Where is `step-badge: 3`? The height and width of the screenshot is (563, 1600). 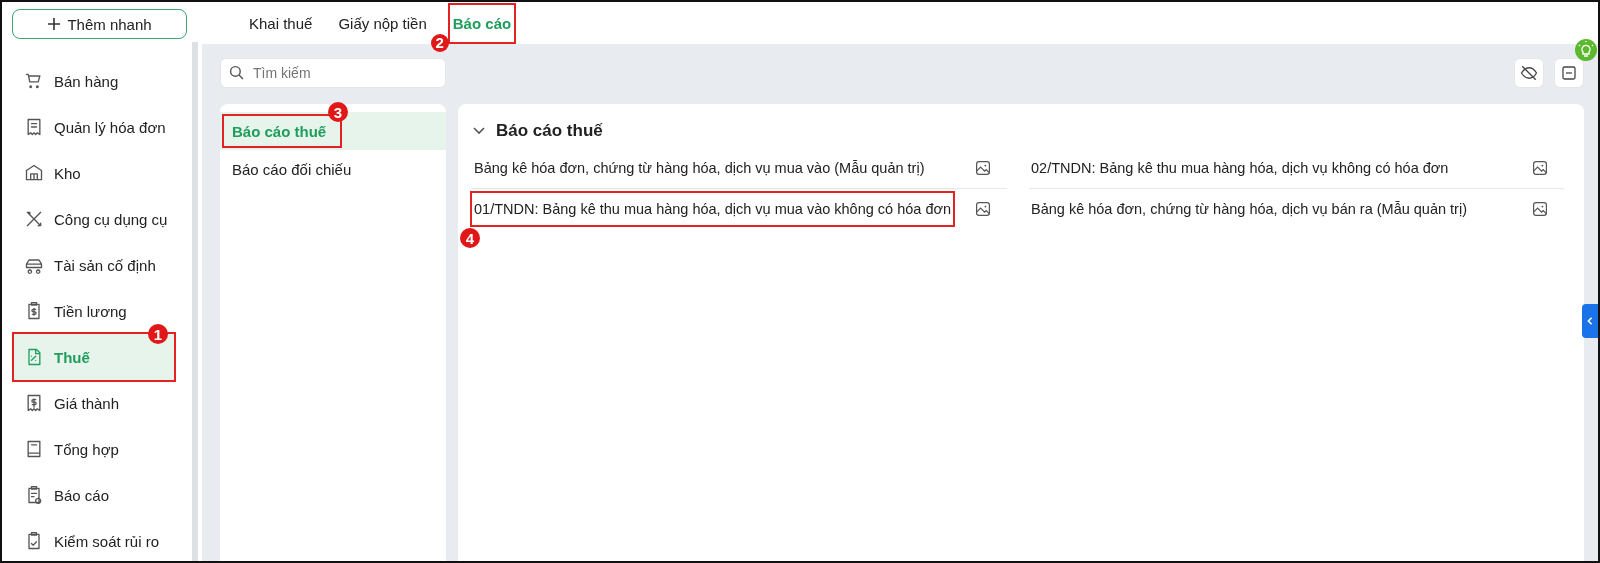
step-badge: 3 is located at coordinates (338, 112).